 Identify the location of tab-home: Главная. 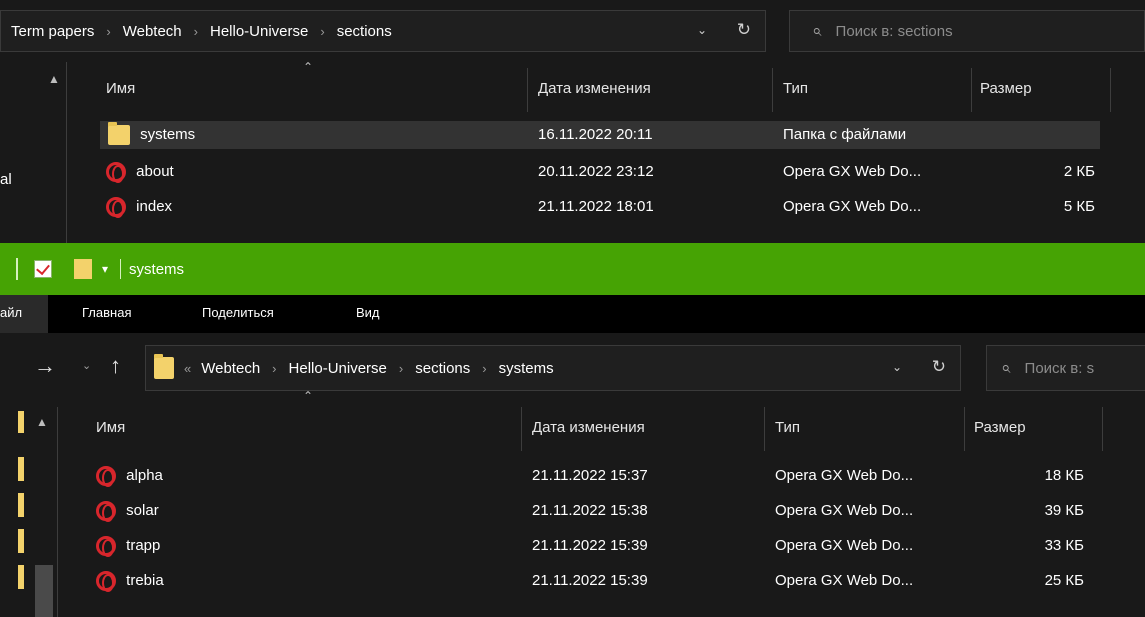
(106, 312).